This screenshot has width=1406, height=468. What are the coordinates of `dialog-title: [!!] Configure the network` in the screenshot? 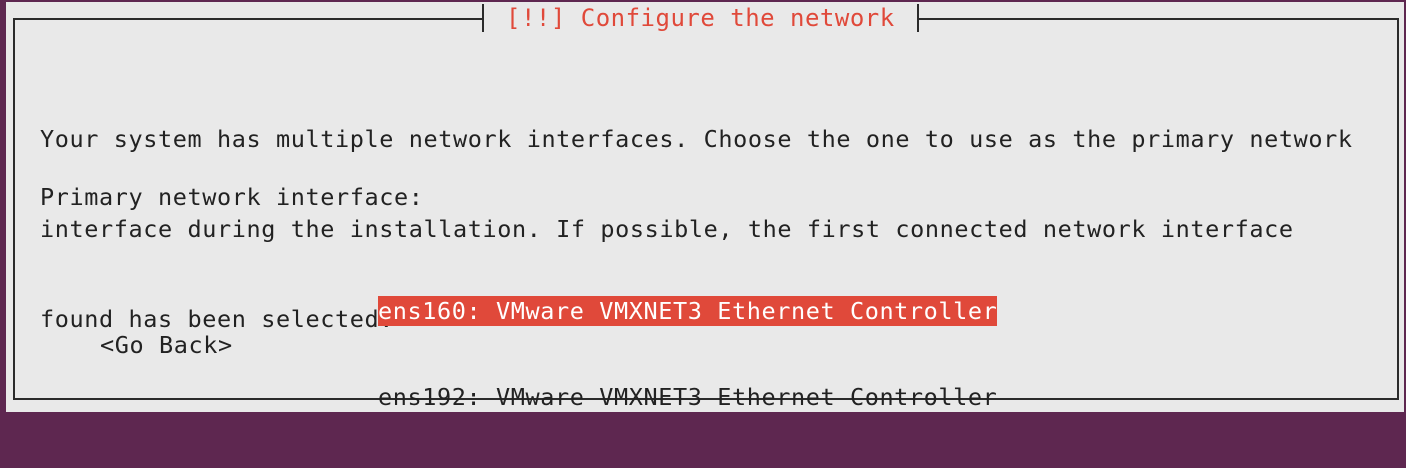 It's located at (700, 18).